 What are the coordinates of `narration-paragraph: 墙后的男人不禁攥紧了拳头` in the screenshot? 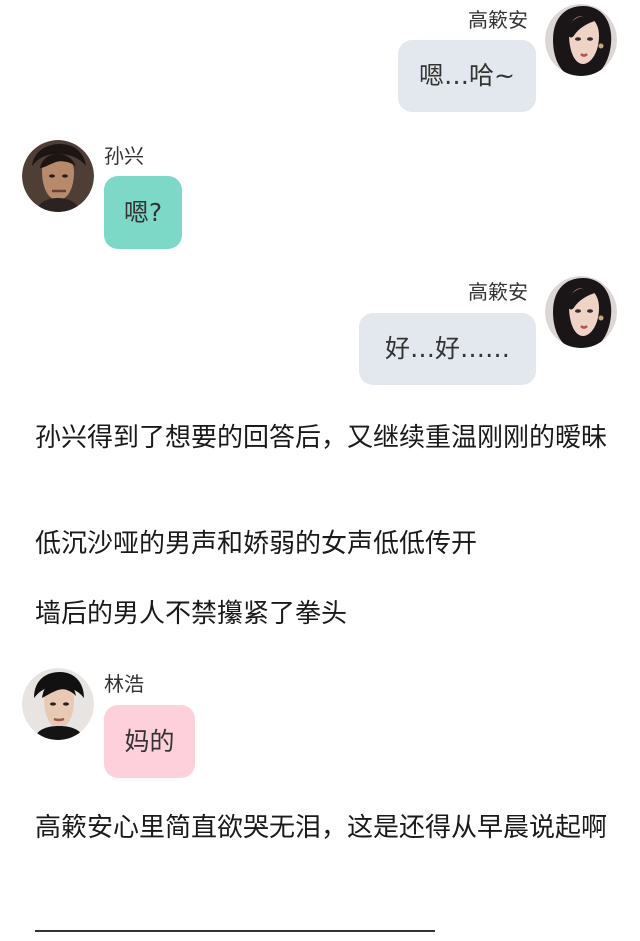 It's located at (191, 614).